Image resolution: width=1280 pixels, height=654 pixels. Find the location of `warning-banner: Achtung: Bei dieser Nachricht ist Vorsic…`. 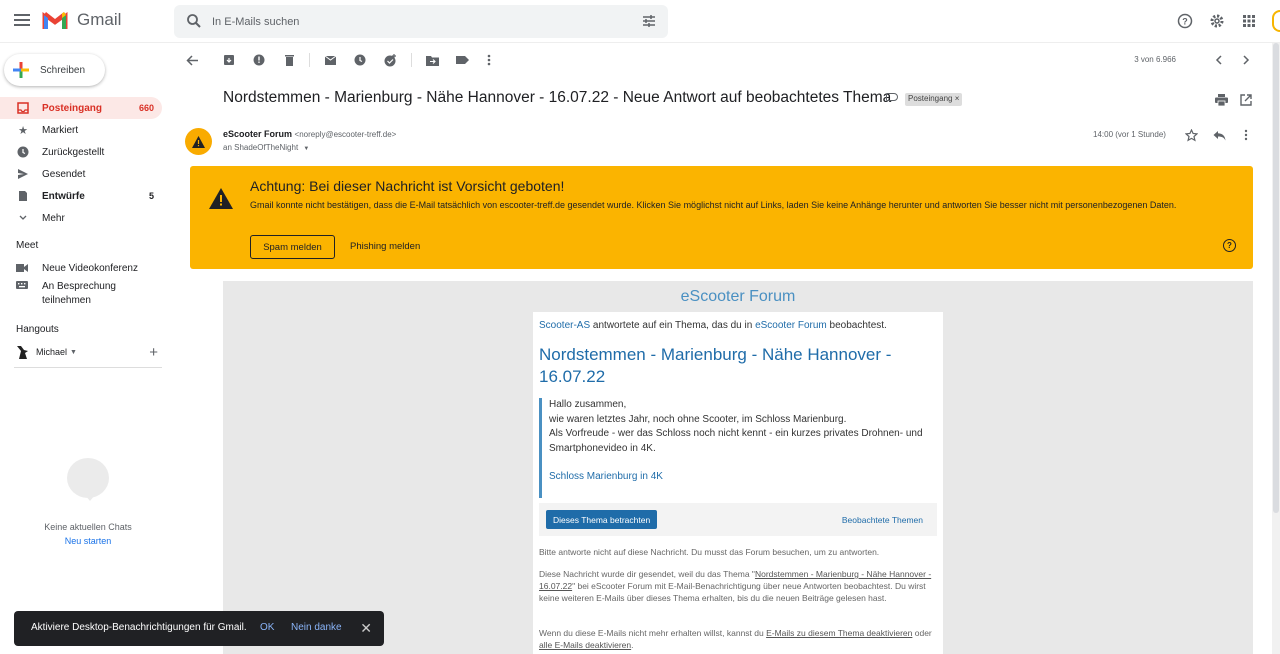

warning-banner: Achtung: Bei dieser Nachricht ist Vorsic… is located at coordinates (721, 217).